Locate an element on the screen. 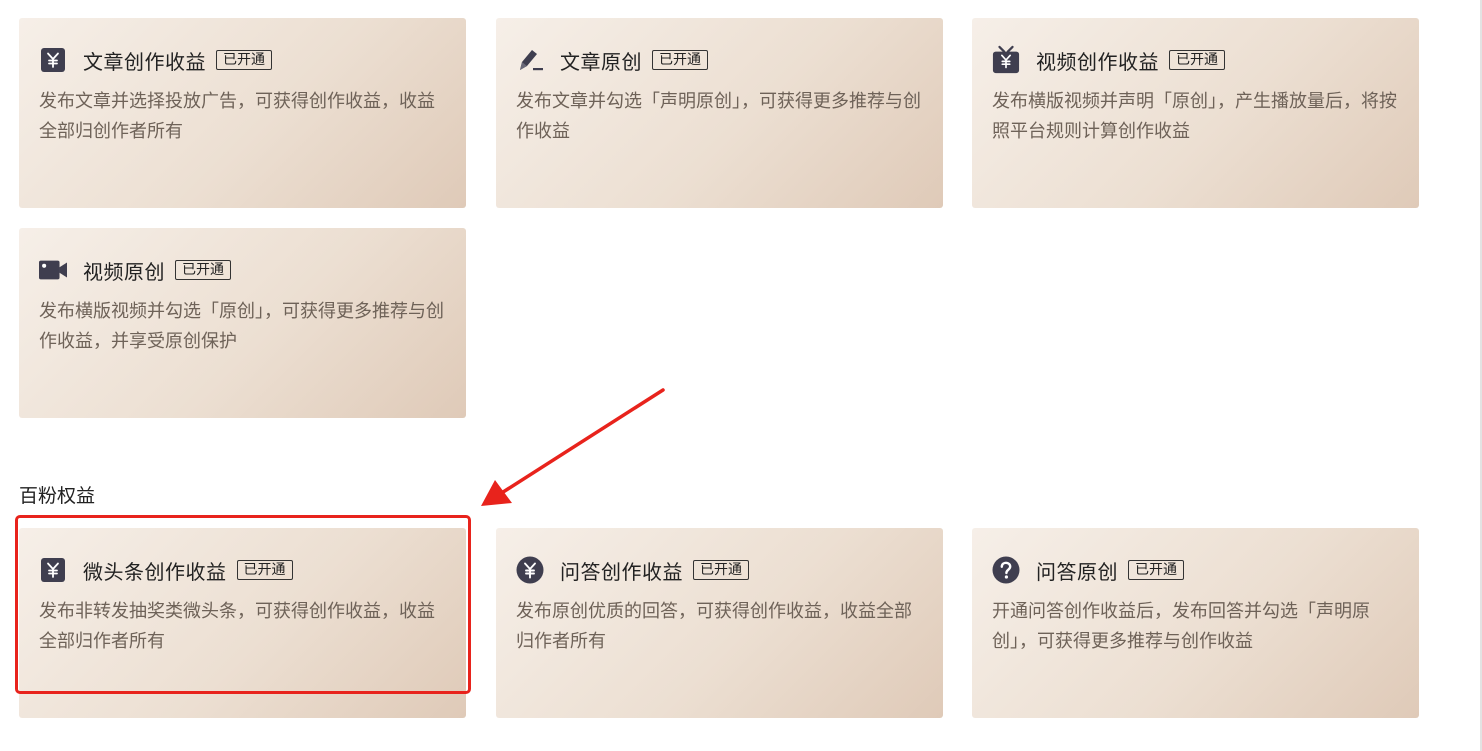 The height and width of the screenshot is (751, 1482). card-qa-revenue: 问答创作收益 已开通 发布原创优质的回答，可获得创作收益，收益全部归作者所有 is located at coordinates (719, 623).